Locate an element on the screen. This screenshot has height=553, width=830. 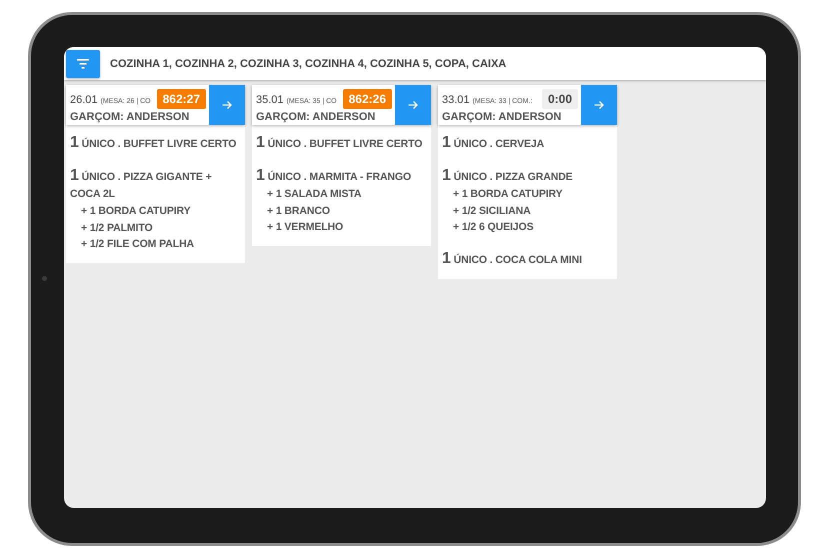
filter-button is located at coordinates (83, 64).